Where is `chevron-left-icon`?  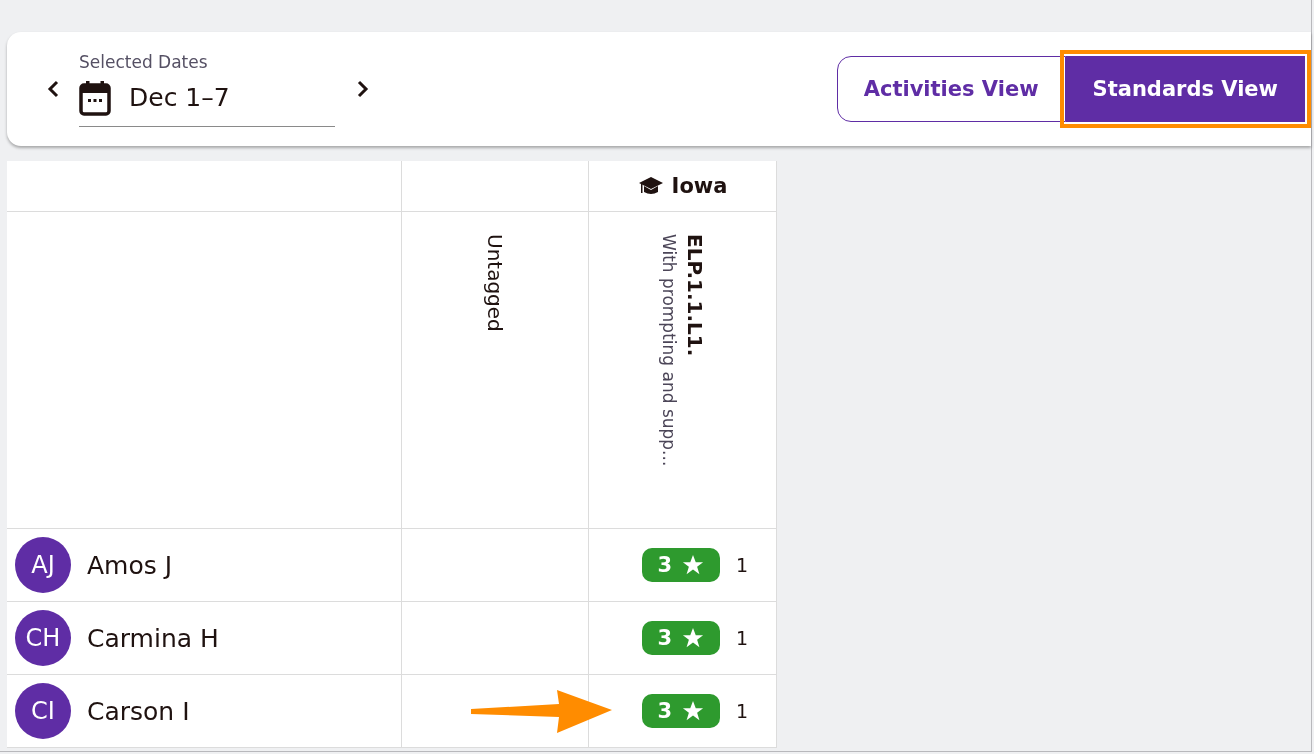
chevron-left-icon is located at coordinates (53, 89).